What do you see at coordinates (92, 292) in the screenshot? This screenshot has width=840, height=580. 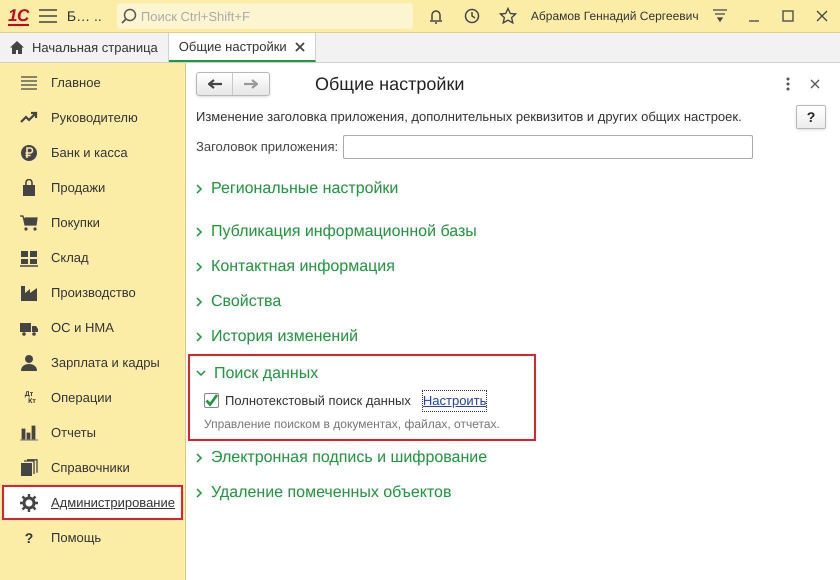 I see `sidebar-item: Производство` at bounding box center [92, 292].